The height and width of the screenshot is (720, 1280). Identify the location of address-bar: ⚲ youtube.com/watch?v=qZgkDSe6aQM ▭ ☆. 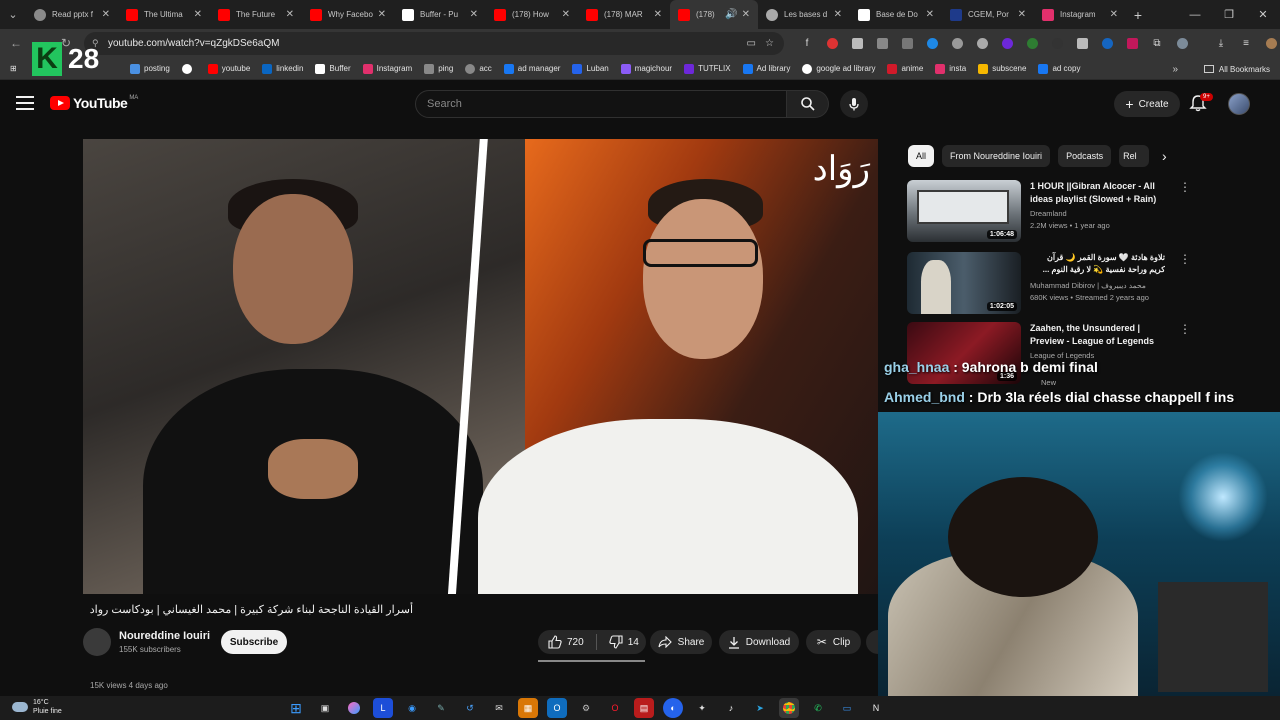
(434, 43).